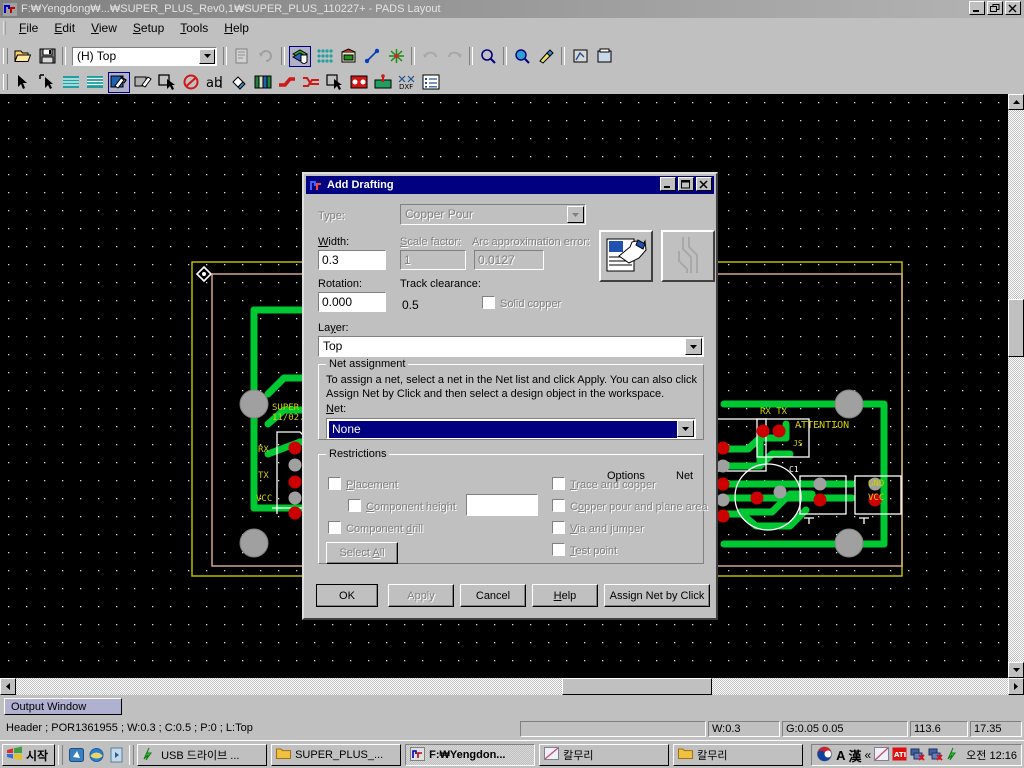  I want to click on plane-area-icon, so click(95, 82).